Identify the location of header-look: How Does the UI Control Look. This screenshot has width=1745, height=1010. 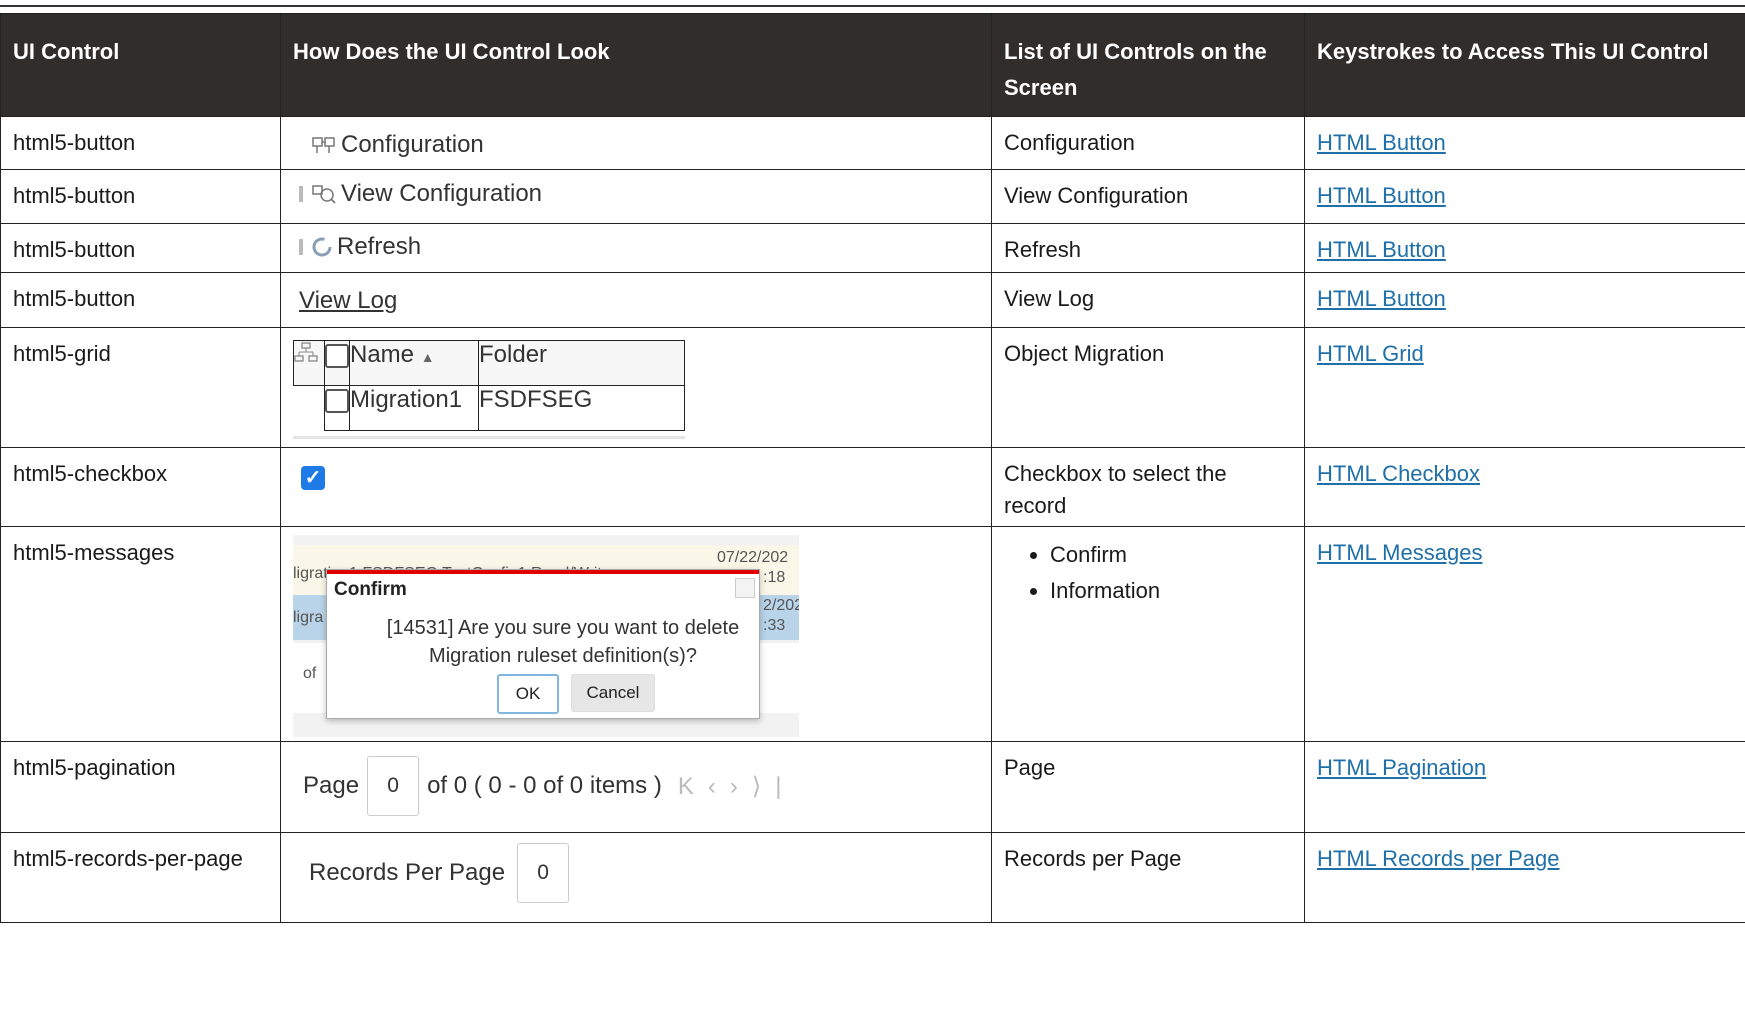
(636, 65).